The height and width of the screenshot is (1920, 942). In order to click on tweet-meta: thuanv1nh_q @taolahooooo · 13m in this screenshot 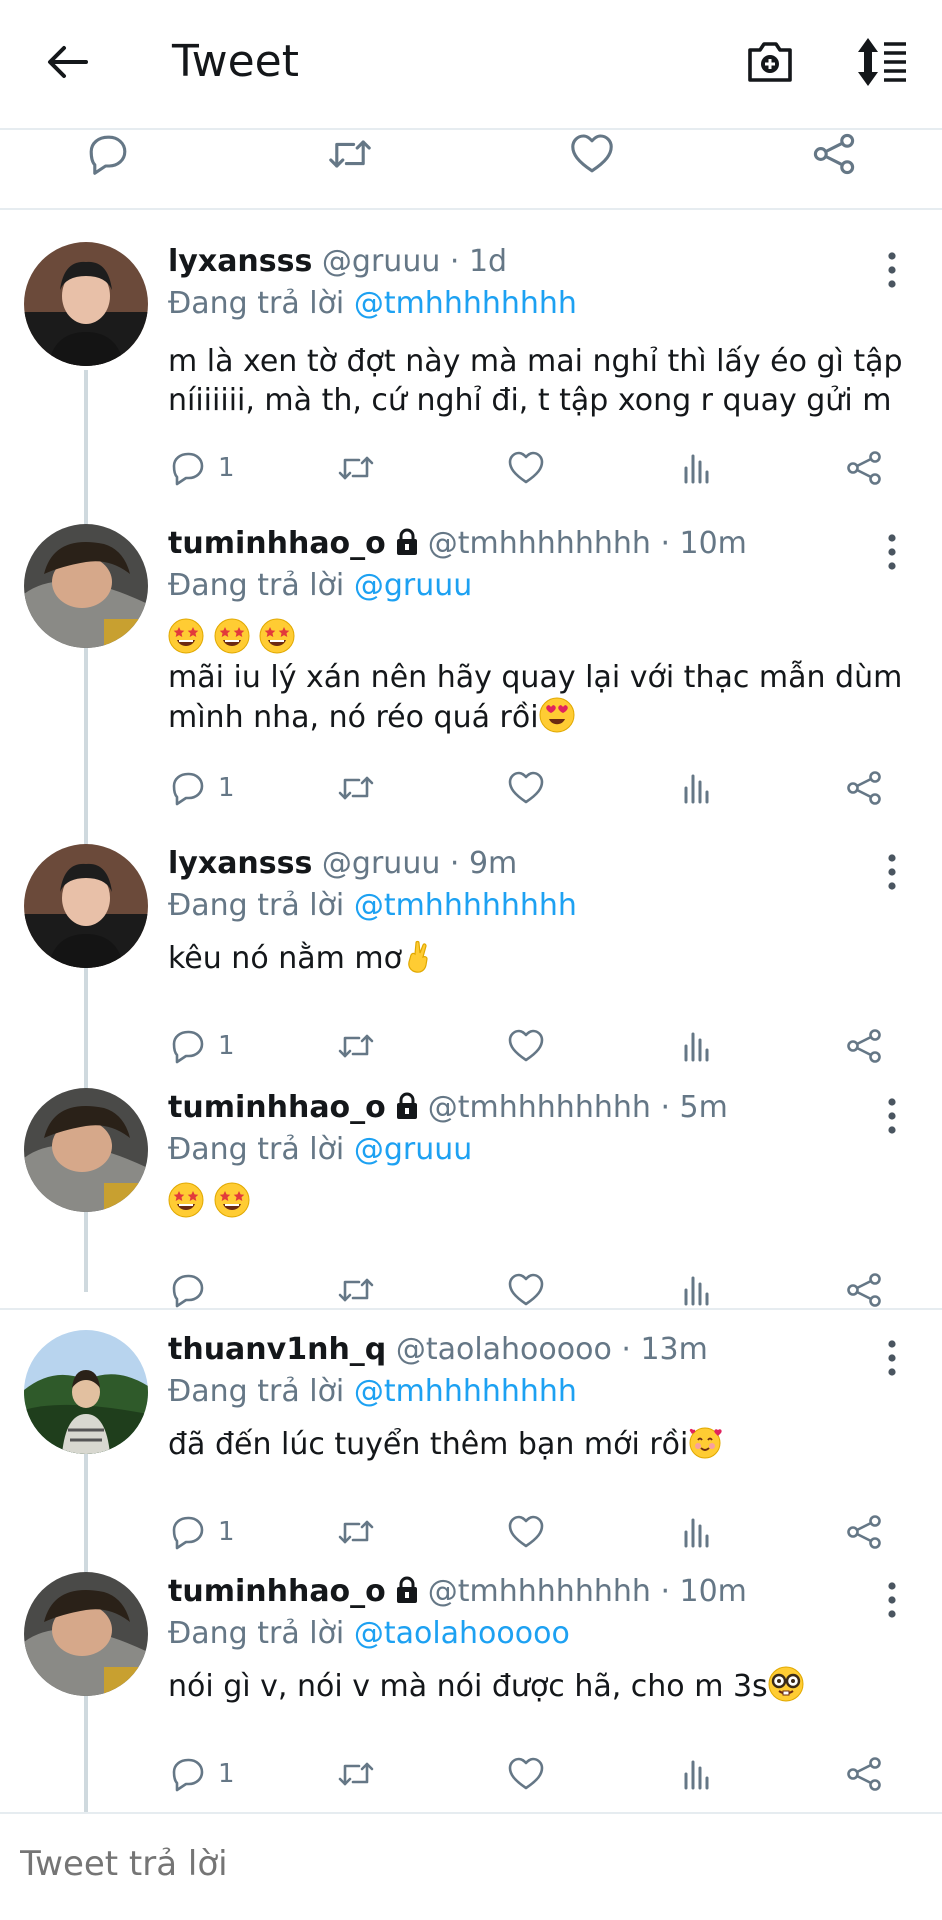, I will do `click(438, 1349)`.